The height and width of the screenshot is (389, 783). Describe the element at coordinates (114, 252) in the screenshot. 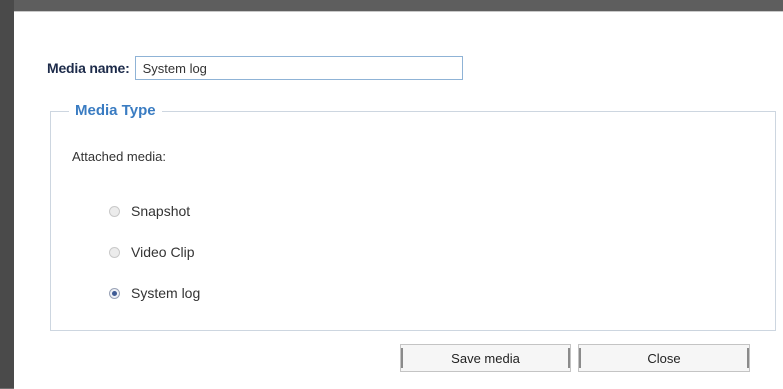

I see `radio-button-video-clip` at that location.